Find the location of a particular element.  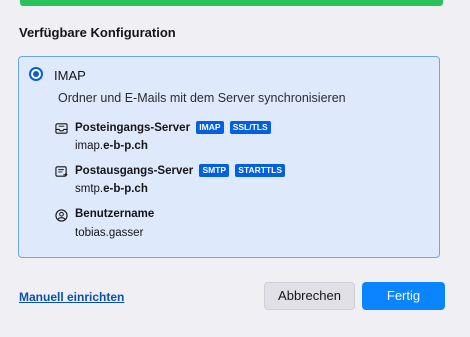

outgoing-server-label: Postausgangs-Server SMTP STARTTLS is located at coordinates (180, 170).